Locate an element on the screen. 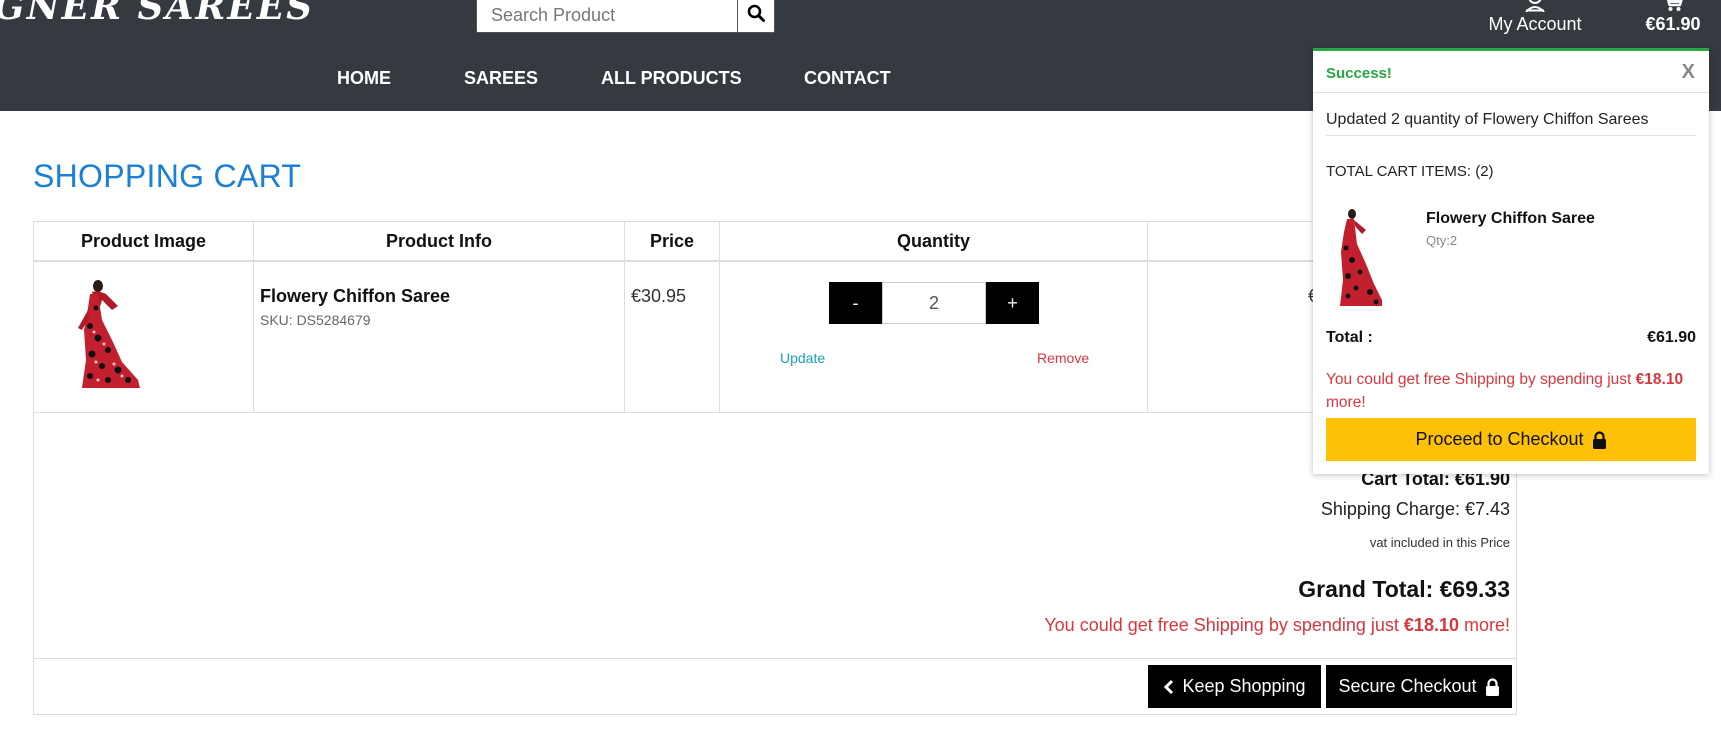 This screenshot has height=740, width=1721. cart-actions: Keep Shopping Secure Checkout is located at coordinates (775, 686).